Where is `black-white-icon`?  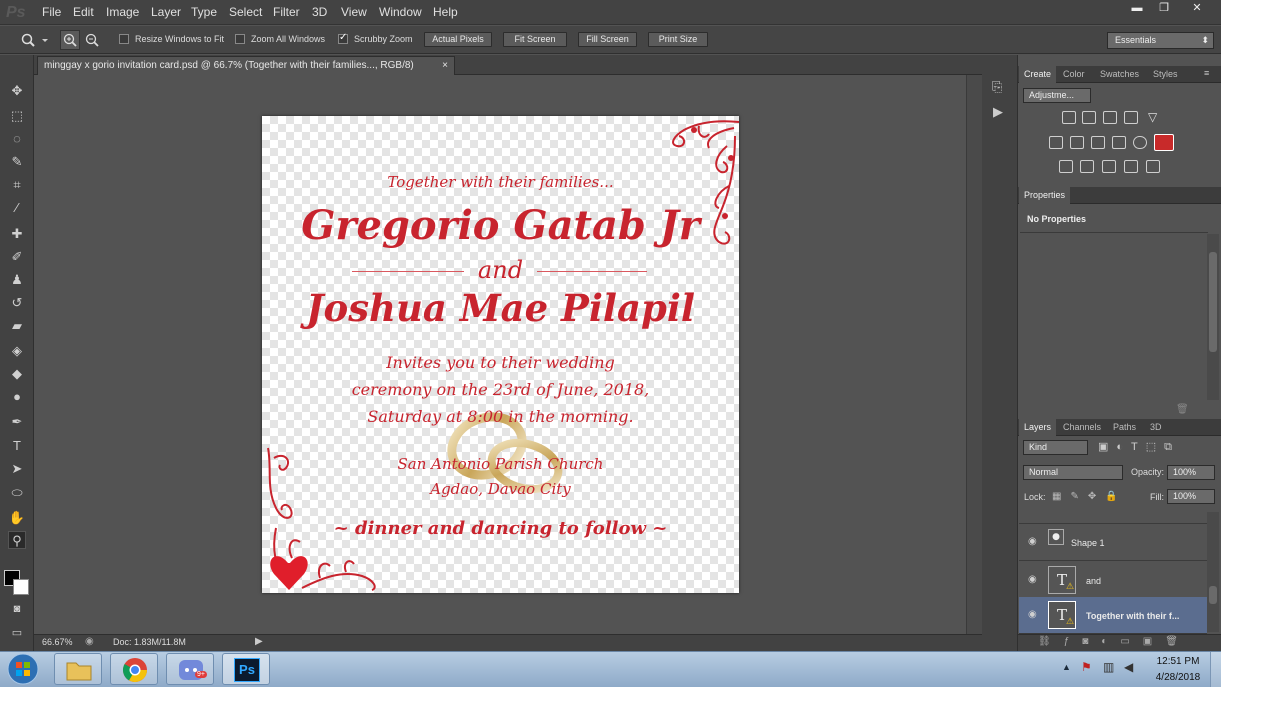 black-white-icon is located at coordinates (1098, 142).